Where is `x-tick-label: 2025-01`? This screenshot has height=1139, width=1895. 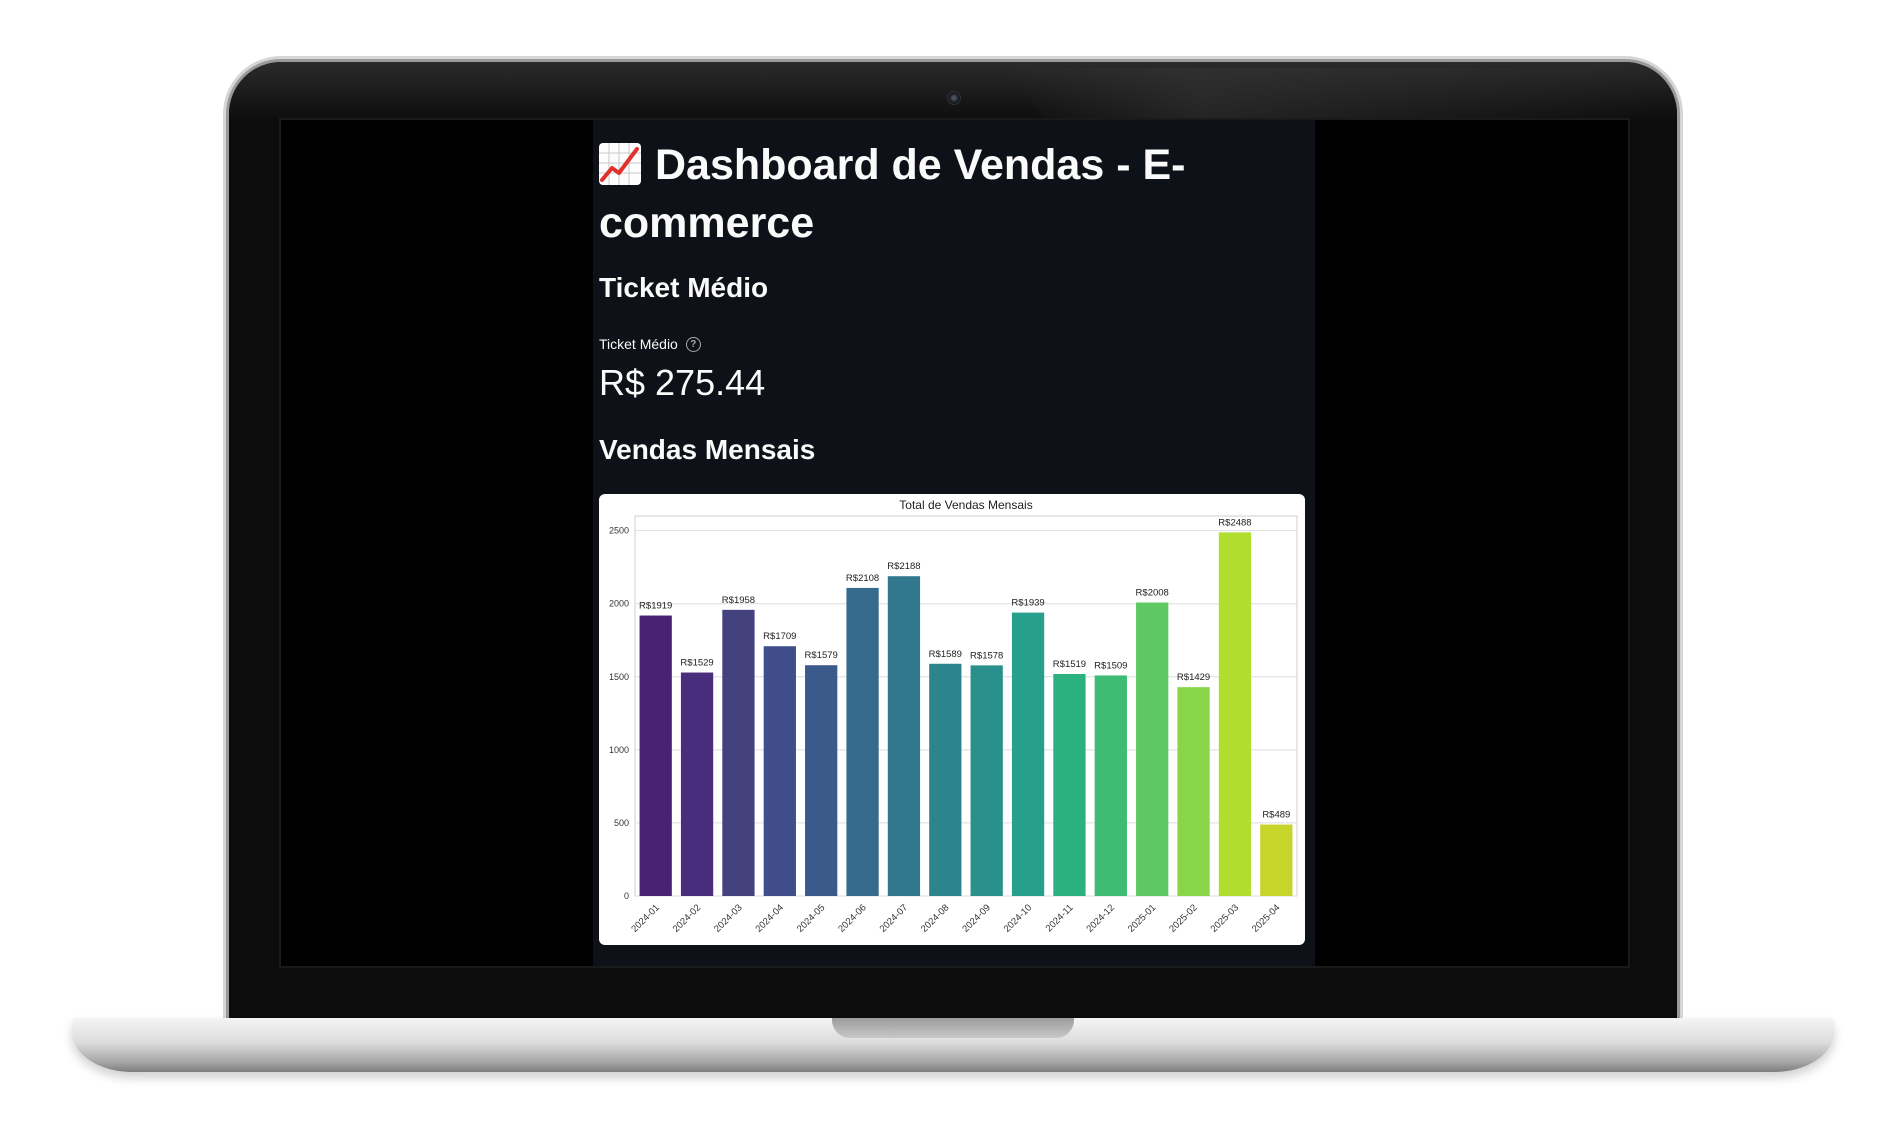 x-tick-label: 2025-01 is located at coordinates (1142, 918).